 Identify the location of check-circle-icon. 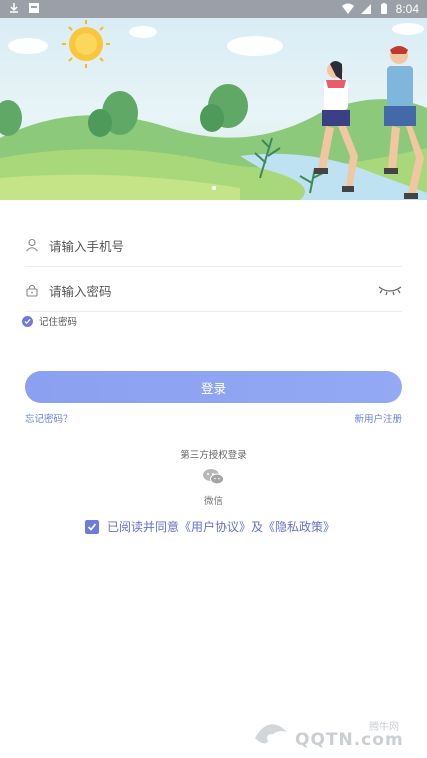
(27, 321).